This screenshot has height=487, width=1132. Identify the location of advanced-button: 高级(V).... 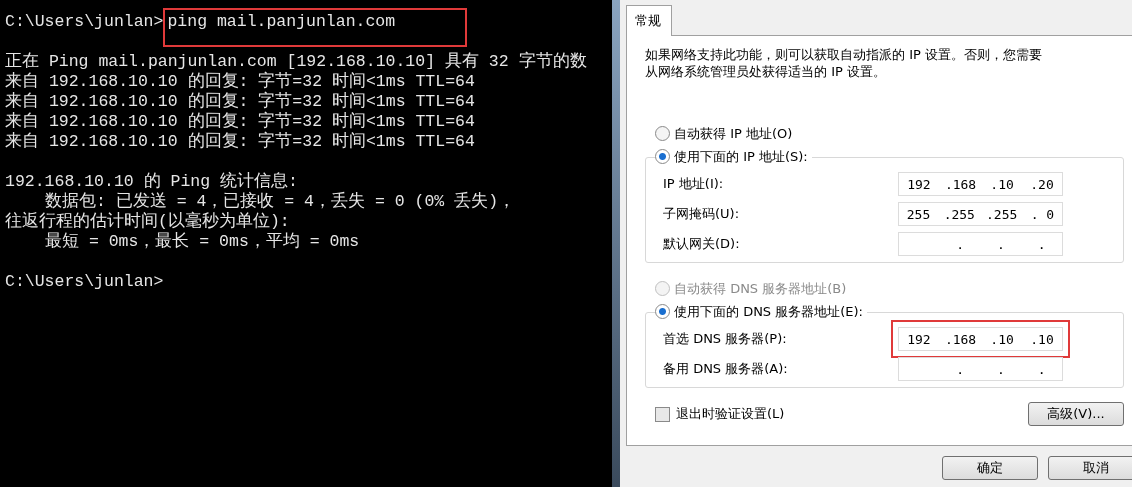
(1076, 414).